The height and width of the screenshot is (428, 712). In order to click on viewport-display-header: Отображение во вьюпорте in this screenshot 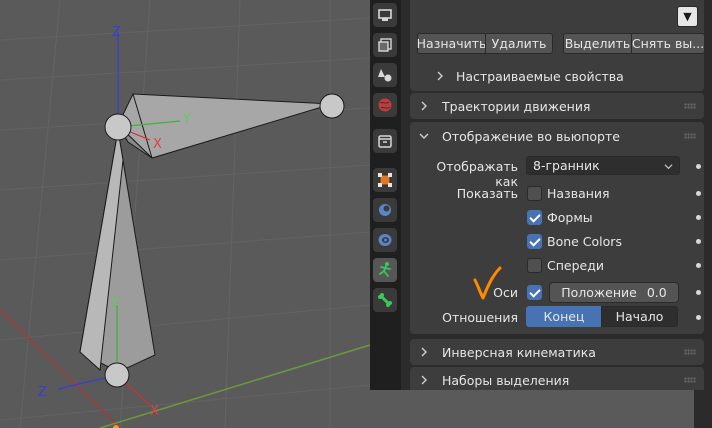, I will do `click(557, 136)`.